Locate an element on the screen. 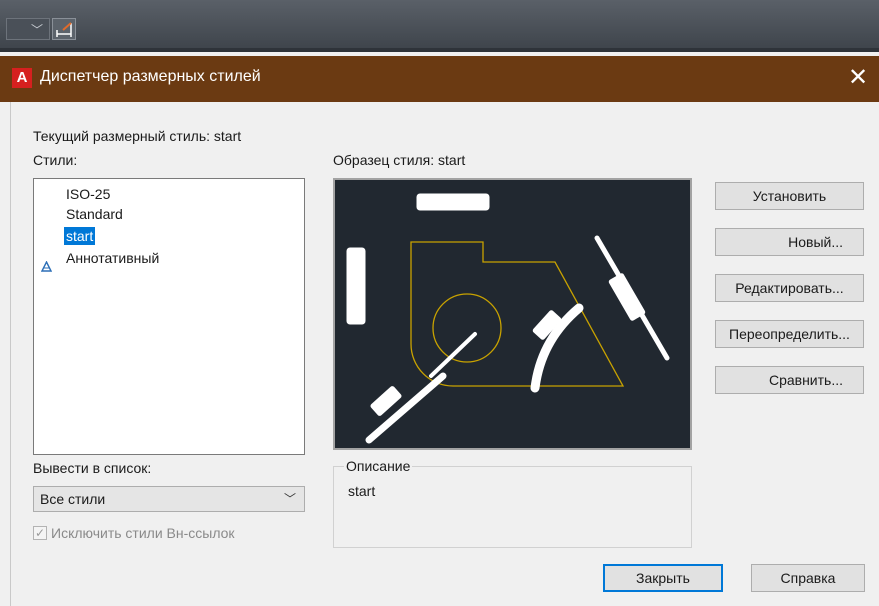  preview-circle is located at coordinates (467, 328).